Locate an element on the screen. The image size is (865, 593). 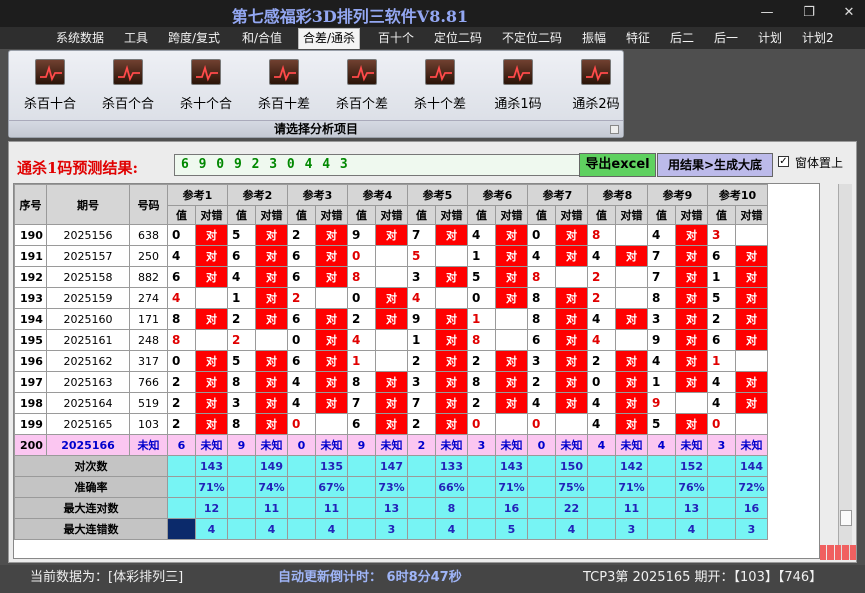
prediction-label: 通杀1码预测结果: is located at coordinates (77, 168).